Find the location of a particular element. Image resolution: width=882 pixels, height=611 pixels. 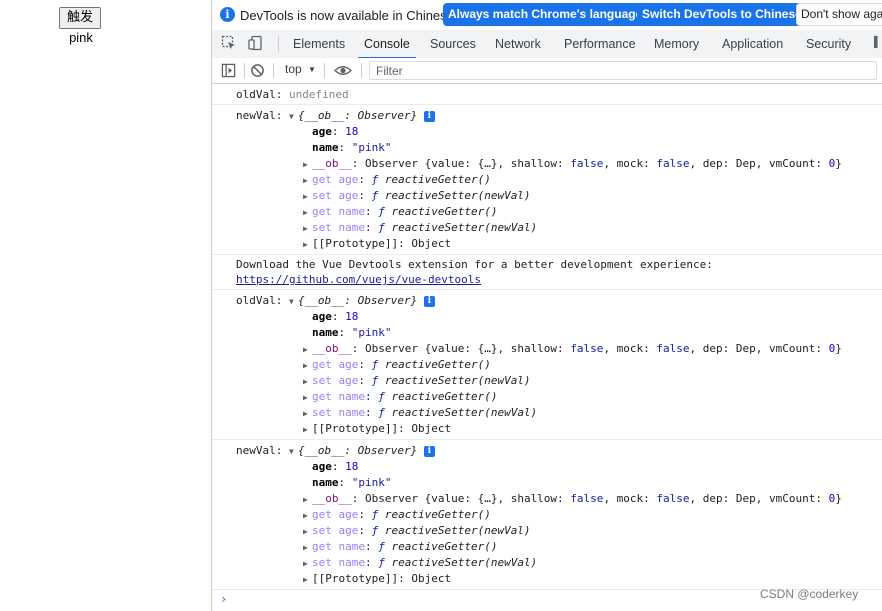

object-header: oldVal: ▼ {__ob__: Observer} i is located at coordinates (335, 301).